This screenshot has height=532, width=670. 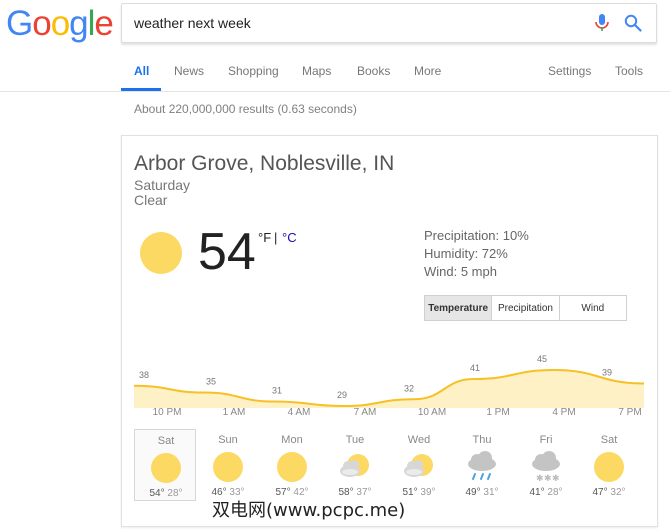 I want to click on tab-settings: Settings, so click(x=569, y=71).